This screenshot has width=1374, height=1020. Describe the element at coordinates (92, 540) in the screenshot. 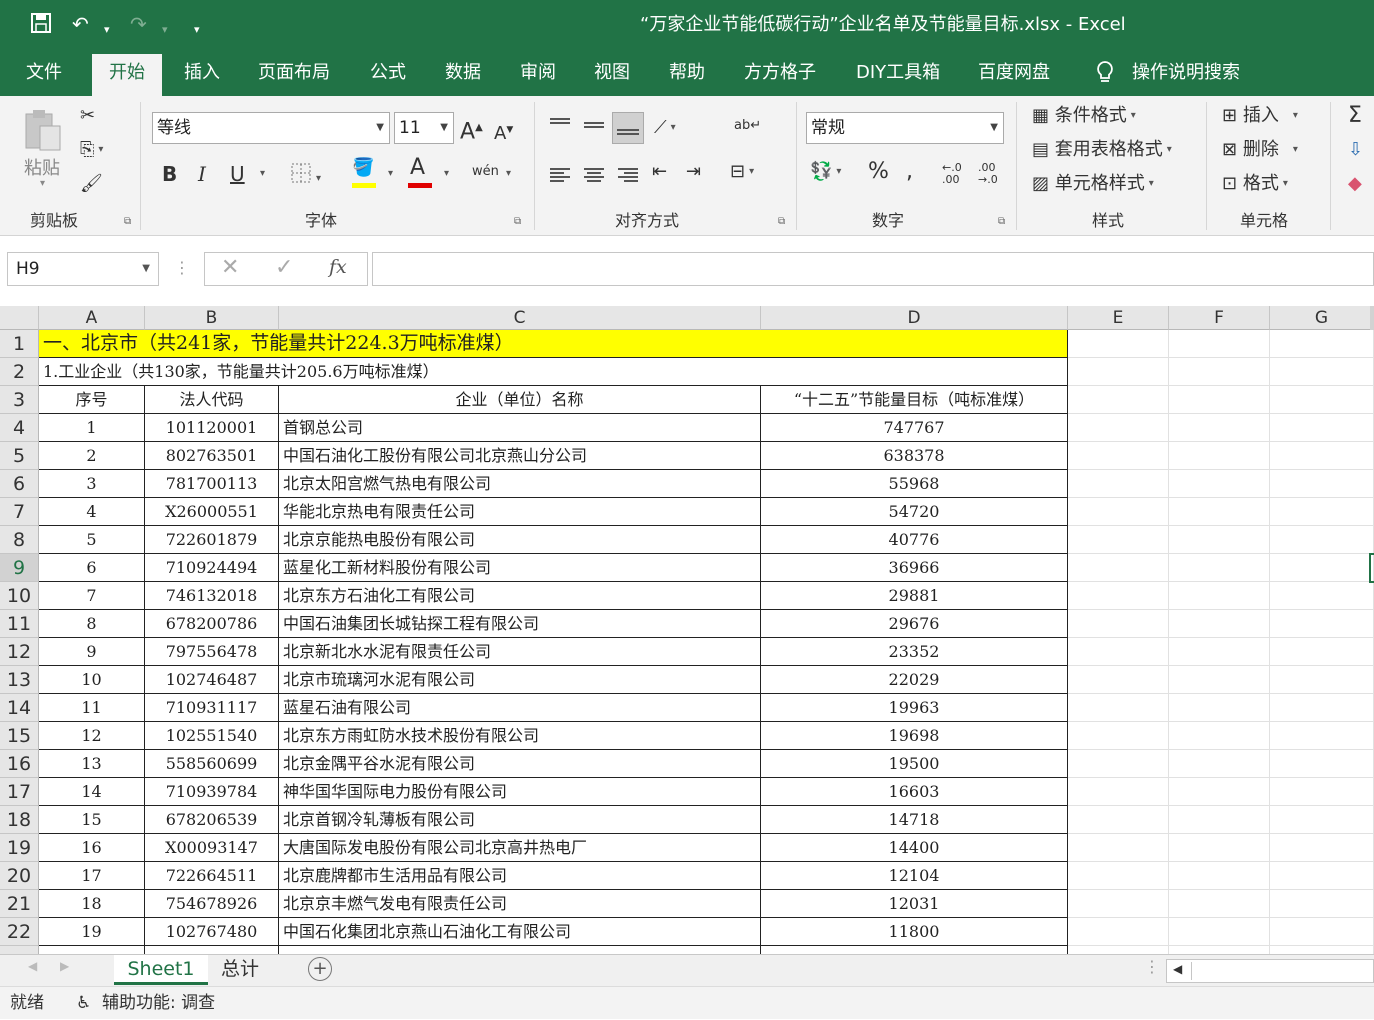

I see `seq-cell: 5` at that location.